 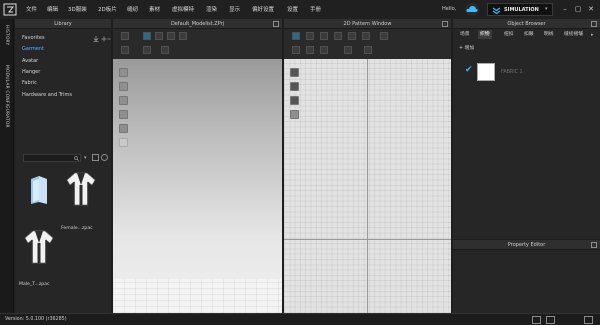 I want to click on library-thumb-folder: .., so click(x=39, y=201).